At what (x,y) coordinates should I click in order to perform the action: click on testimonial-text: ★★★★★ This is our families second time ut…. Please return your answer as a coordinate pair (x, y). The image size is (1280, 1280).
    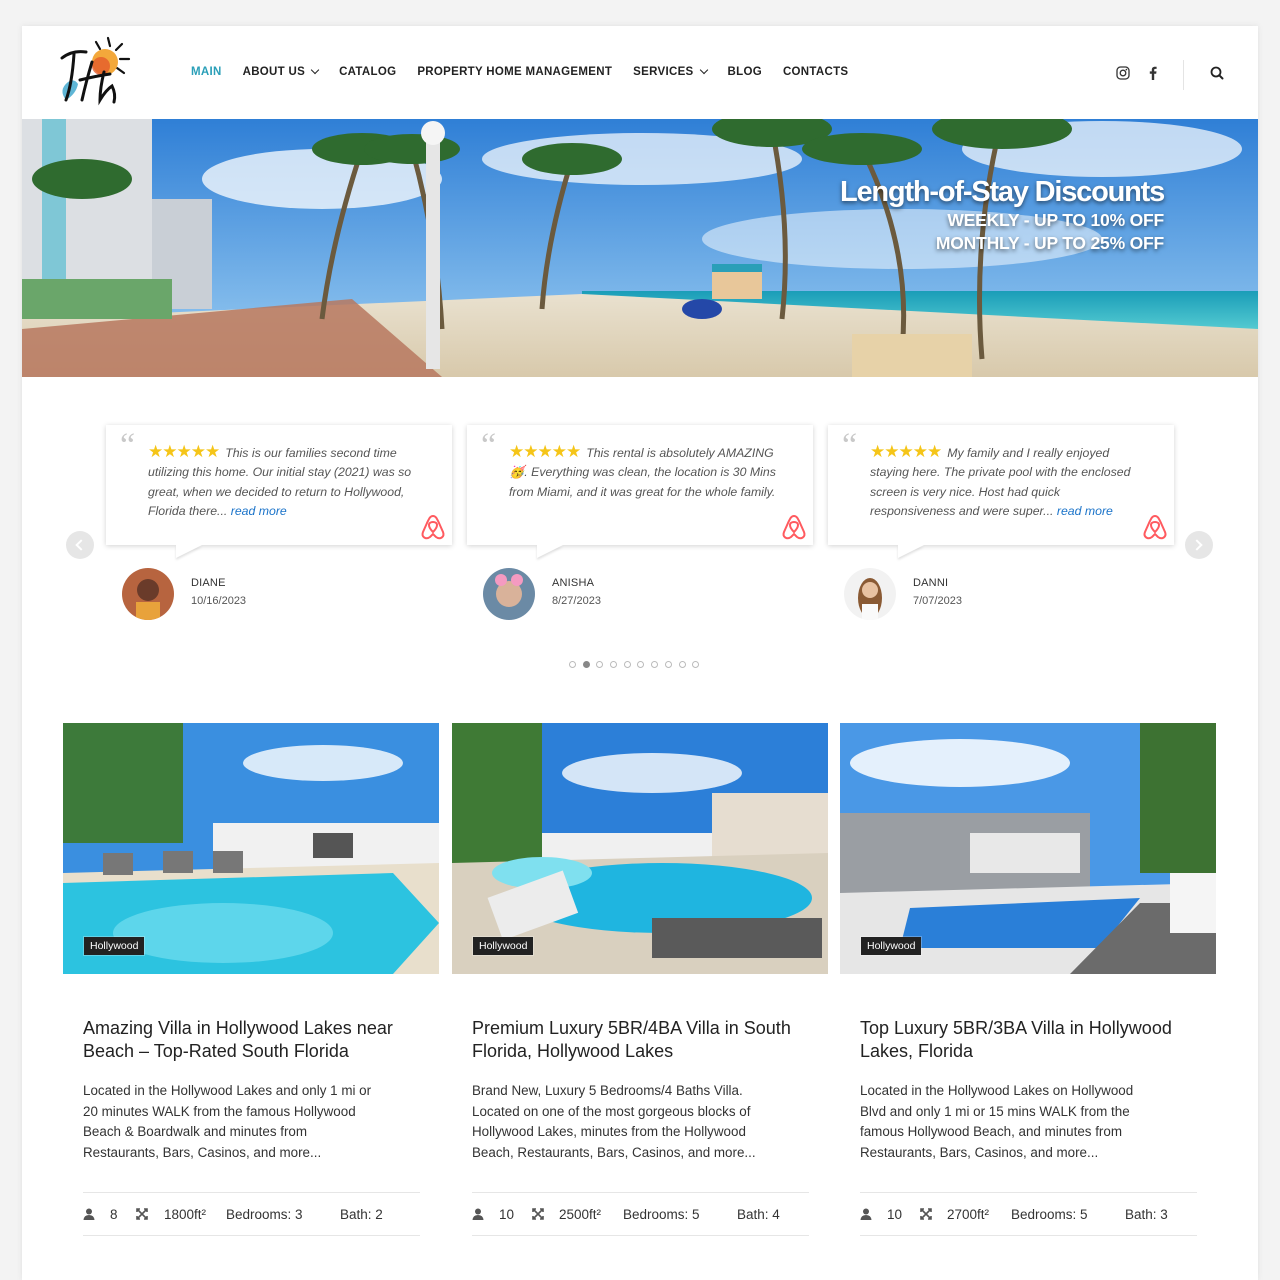
    Looking at the image, I should click on (280, 480).